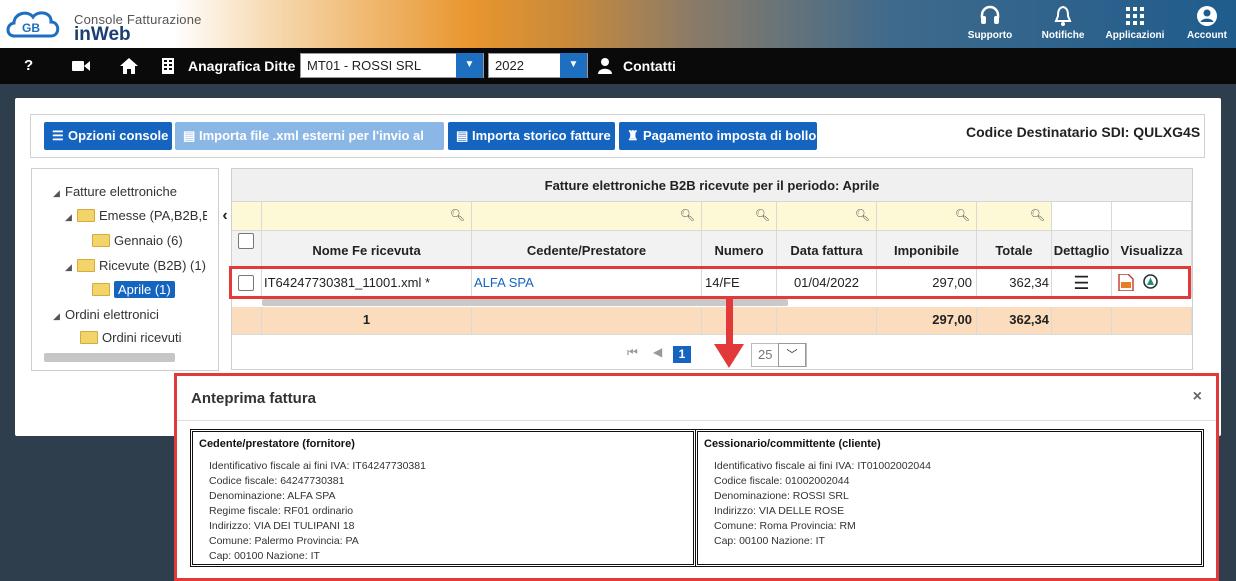 Image resolution: width=1236 pixels, height=581 pixels. I want to click on close-icon: ×, so click(1197, 397).